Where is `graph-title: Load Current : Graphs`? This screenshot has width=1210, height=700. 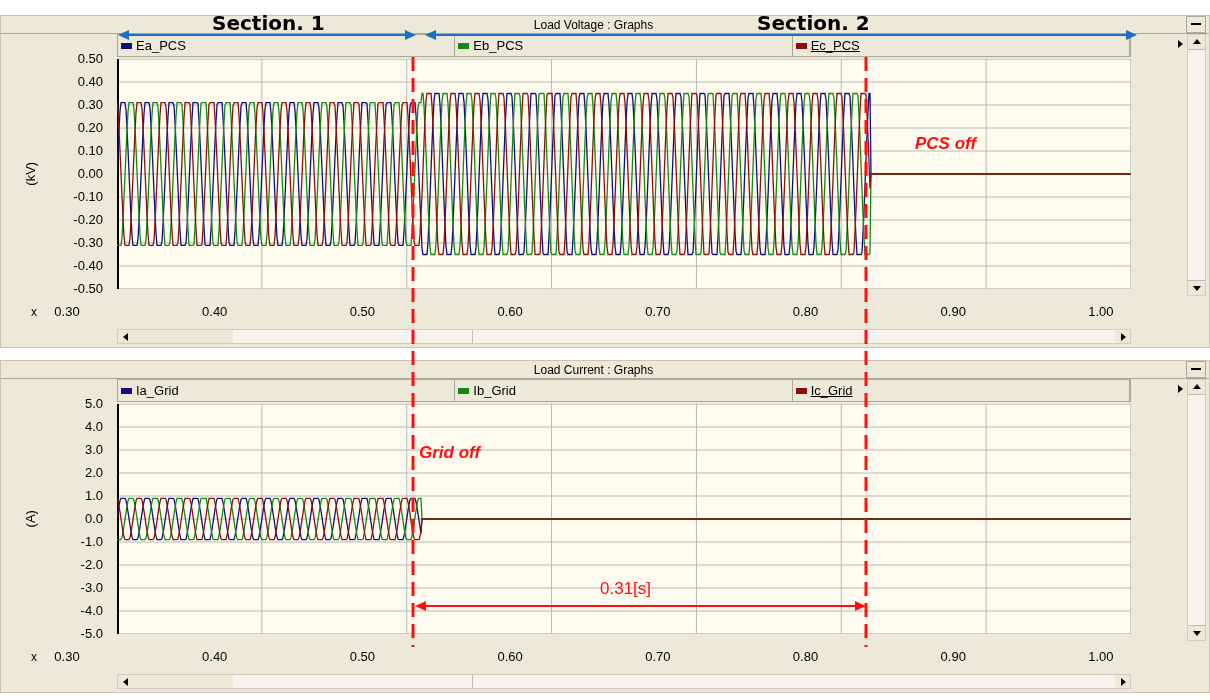 graph-title: Load Current : Graphs is located at coordinates (593, 370).